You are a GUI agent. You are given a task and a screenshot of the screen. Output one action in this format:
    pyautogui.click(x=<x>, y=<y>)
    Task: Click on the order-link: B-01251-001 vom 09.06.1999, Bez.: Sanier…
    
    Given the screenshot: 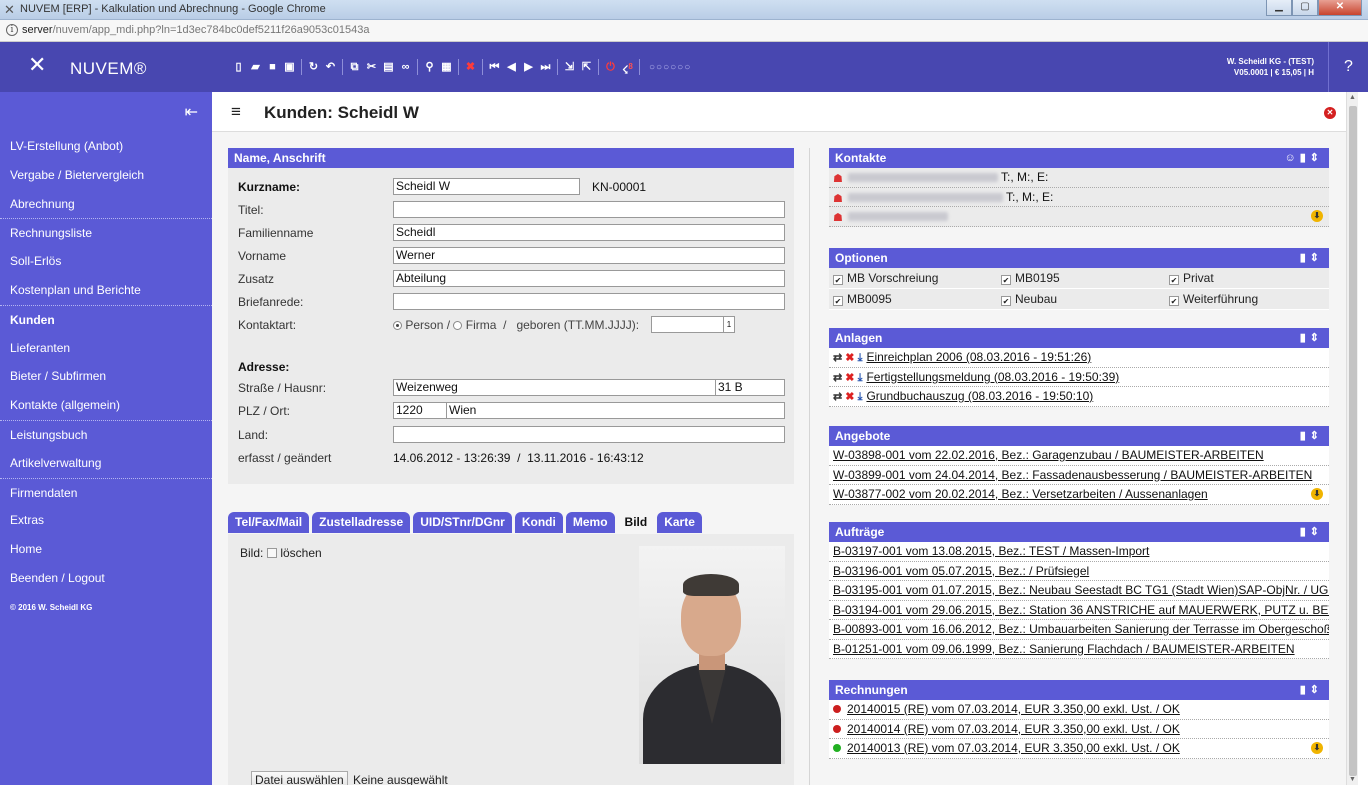 What is the action you would take?
    pyautogui.click(x=1064, y=649)
    